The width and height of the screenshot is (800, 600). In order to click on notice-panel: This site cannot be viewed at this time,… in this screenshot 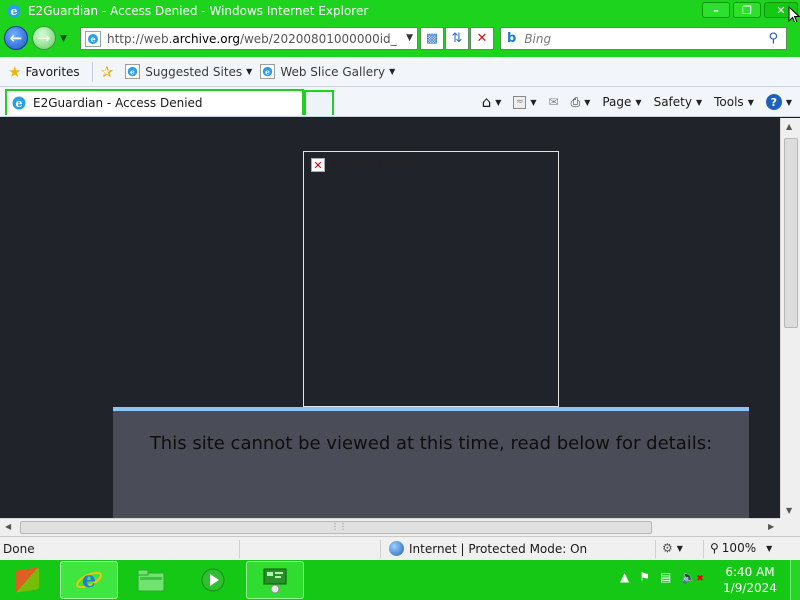, I will do `click(431, 462)`.